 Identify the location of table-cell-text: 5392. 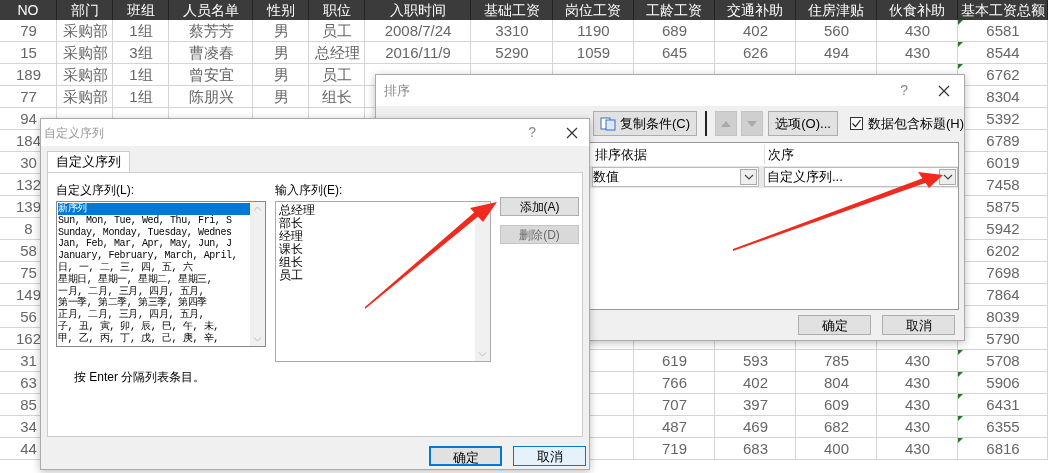
(1003, 119).